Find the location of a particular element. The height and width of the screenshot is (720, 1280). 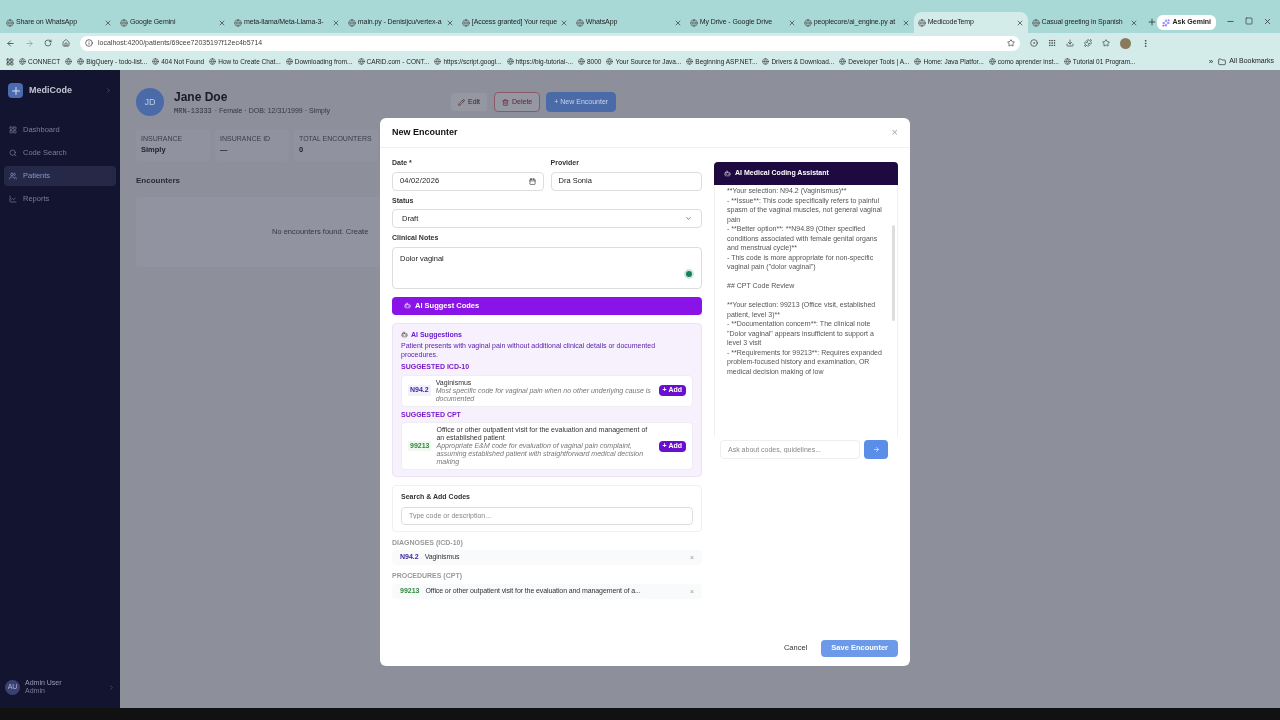

reload-icon is located at coordinates (48, 43).